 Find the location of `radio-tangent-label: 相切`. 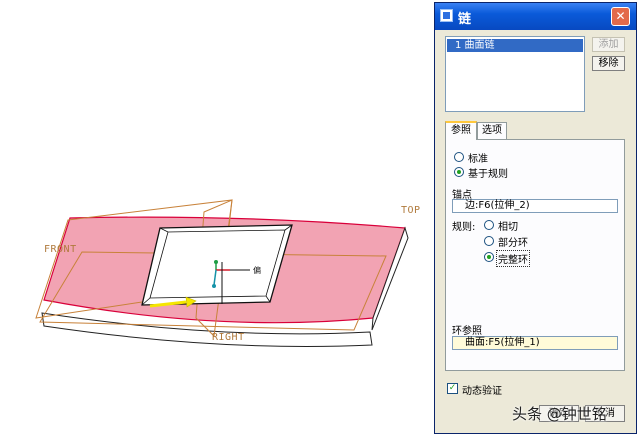

radio-tangent-label: 相切 is located at coordinates (508, 227).